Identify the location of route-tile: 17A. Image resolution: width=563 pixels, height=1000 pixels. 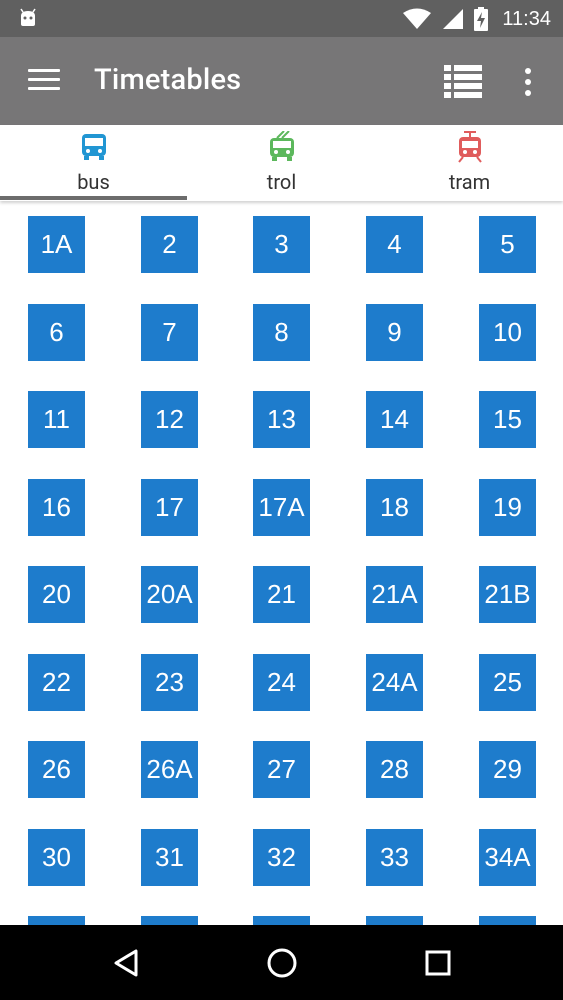
(281, 507).